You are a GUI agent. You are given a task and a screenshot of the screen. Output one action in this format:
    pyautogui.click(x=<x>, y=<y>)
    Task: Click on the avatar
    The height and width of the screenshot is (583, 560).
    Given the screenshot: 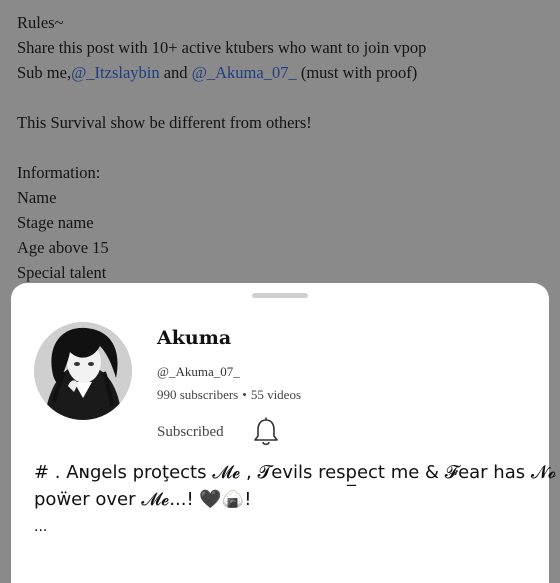 What is the action you would take?
    pyautogui.click(x=83, y=371)
    